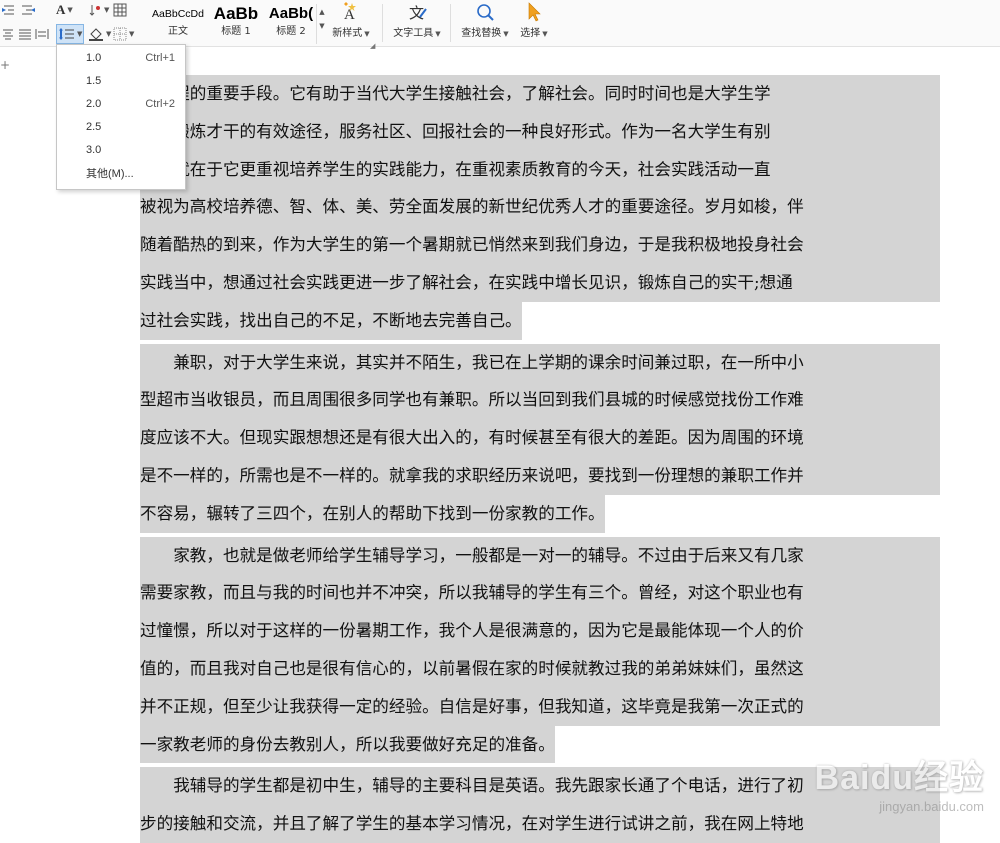  What do you see at coordinates (160, 104) in the screenshot?
I see `option-shortcut: Ctrl+2` at bounding box center [160, 104].